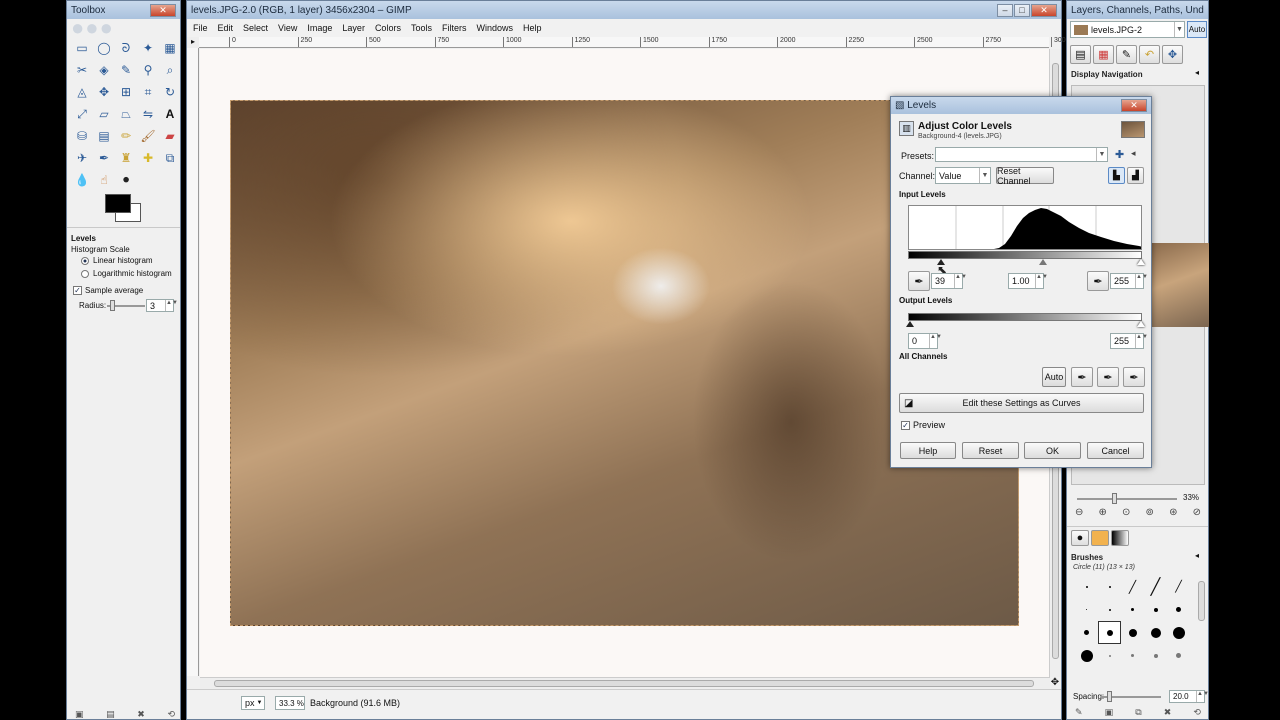 This screenshot has height=720, width=1280. Describe the element at coordinates (388, 28) in the screenshot. I see `menu-colors: Colors` at that location.